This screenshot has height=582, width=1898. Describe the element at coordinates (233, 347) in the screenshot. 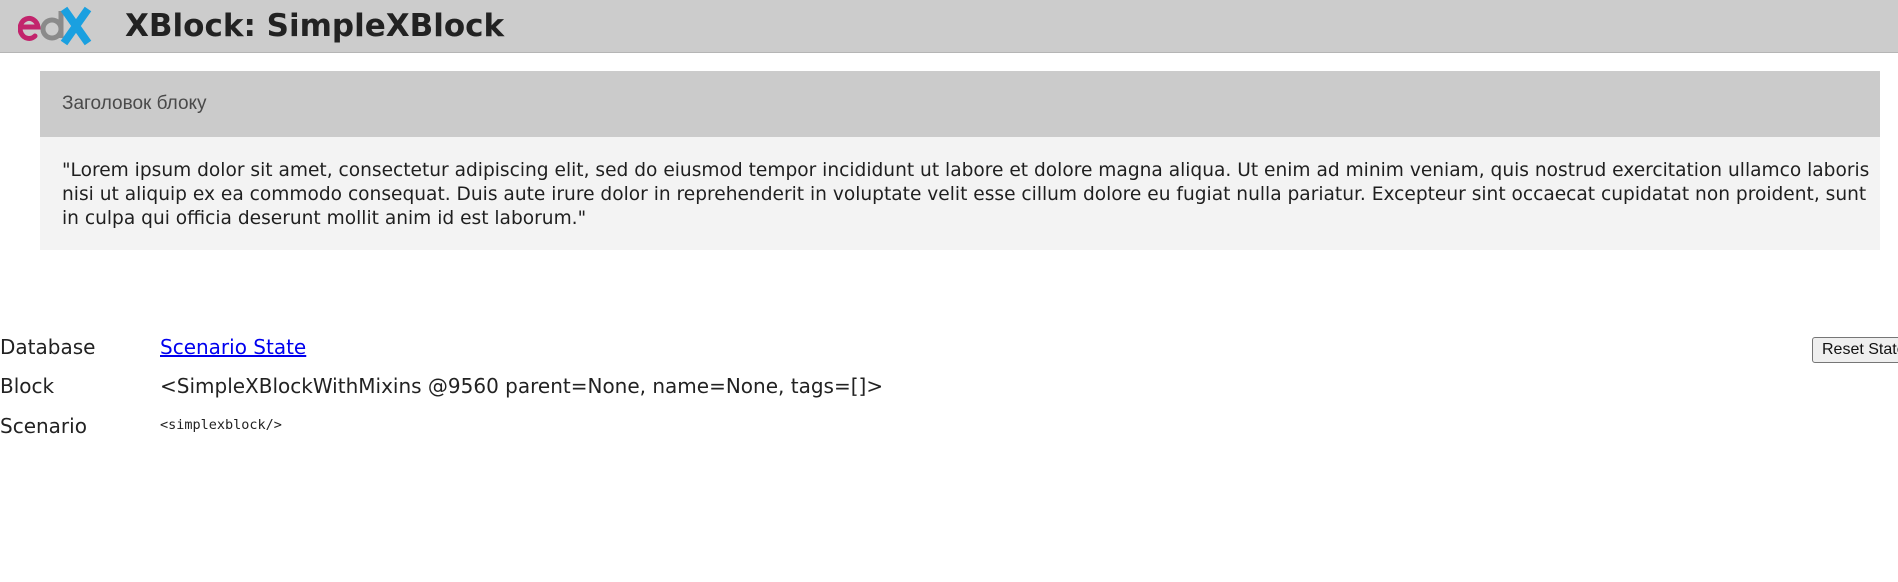

I see `scenario-state-link: Scenario State` at that location.